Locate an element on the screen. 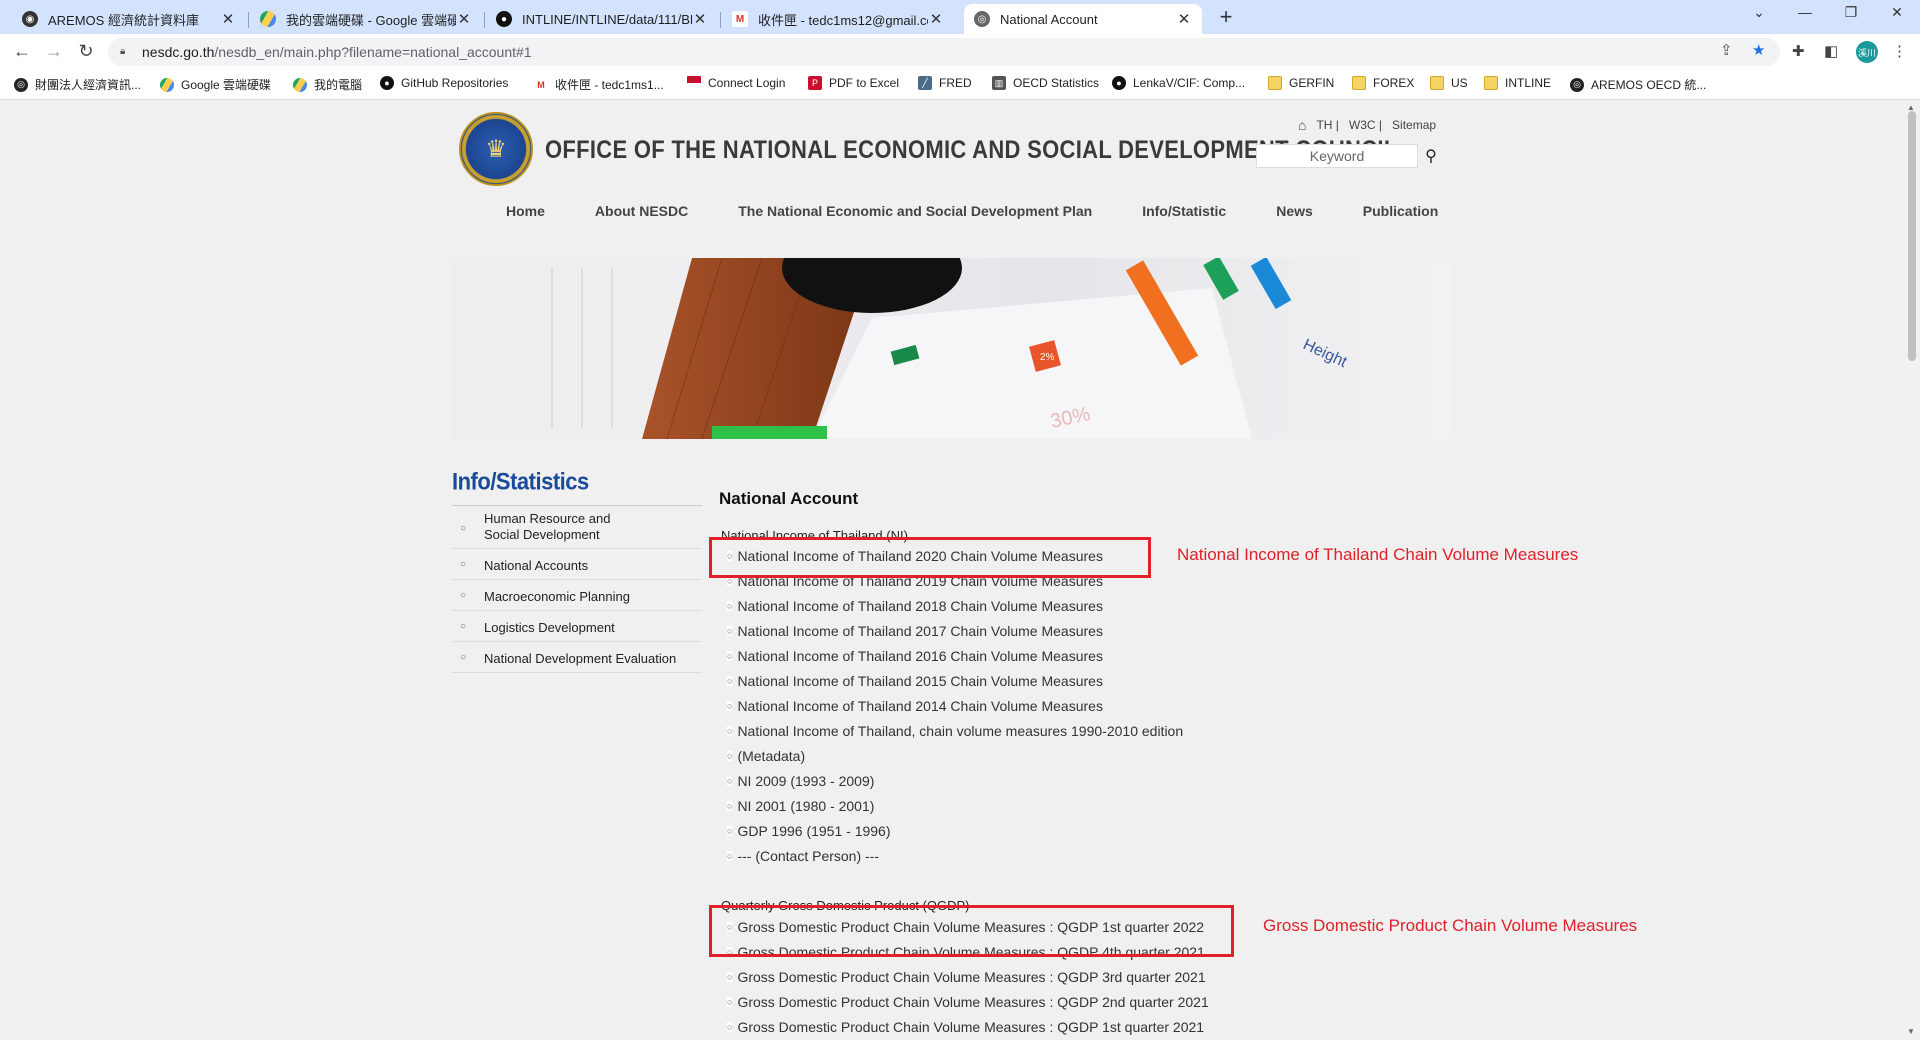 This screenshot has width=1920, height=1040. link-label: --- (Contact Person) --- is located at coordinates (808, 856).